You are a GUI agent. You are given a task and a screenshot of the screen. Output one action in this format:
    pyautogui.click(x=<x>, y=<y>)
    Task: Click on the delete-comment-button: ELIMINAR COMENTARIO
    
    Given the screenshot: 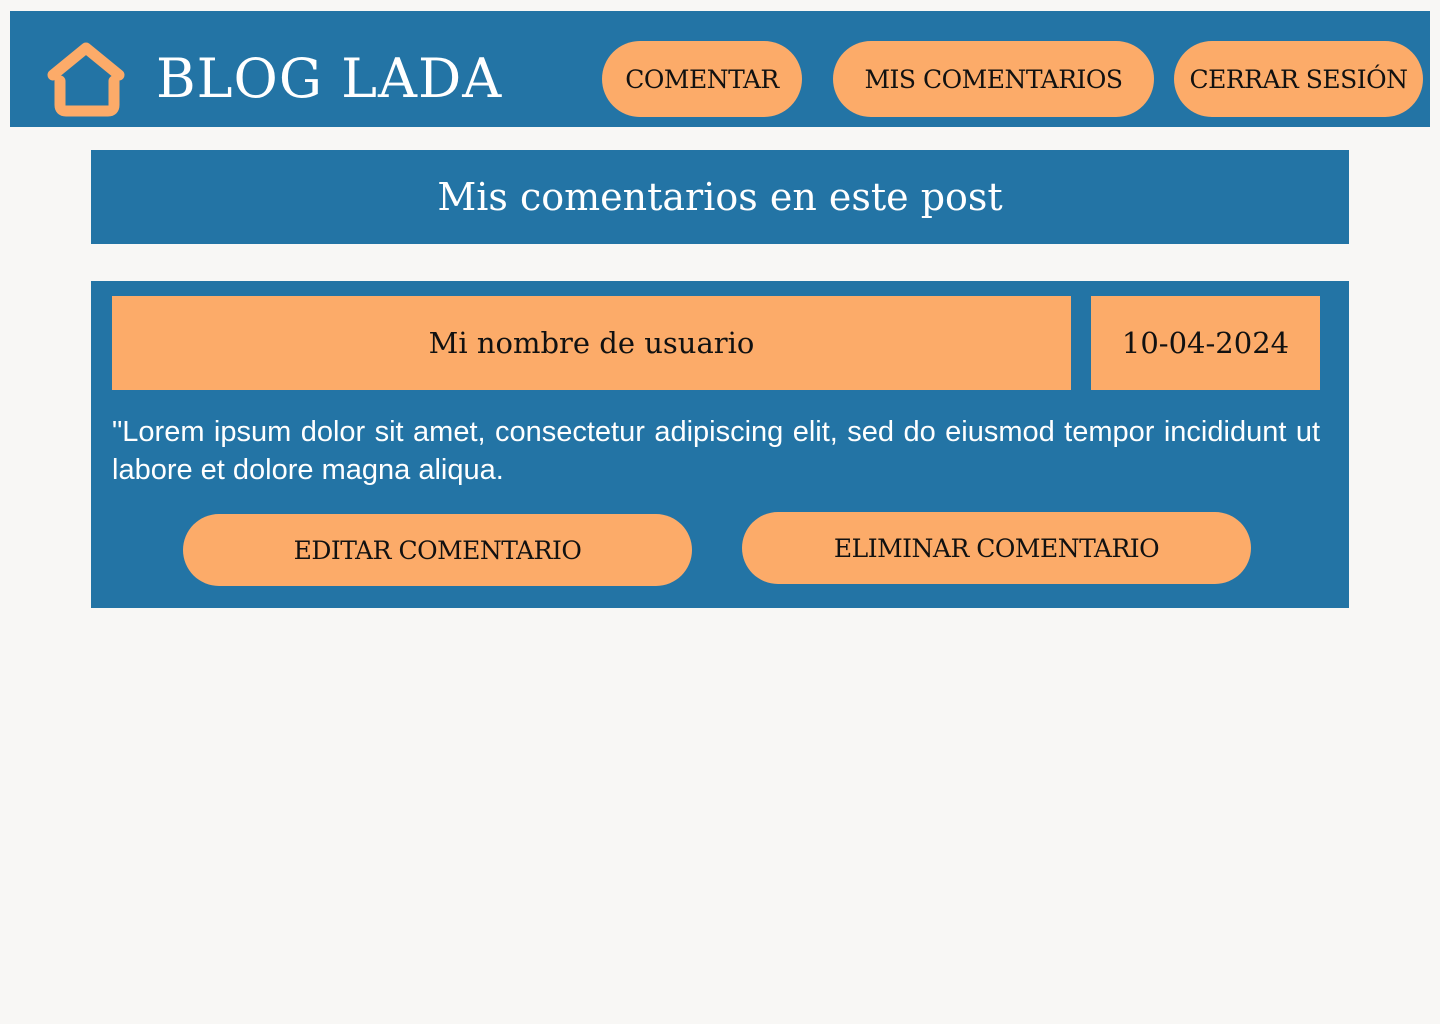 What is the action you would take?
    pyautogui.click(x=996, y=548)
    